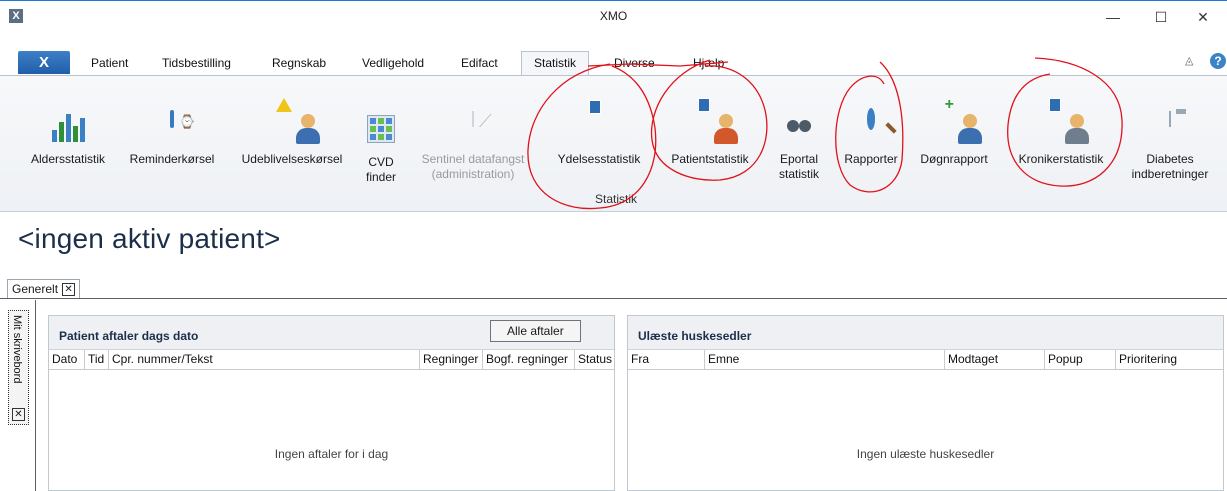 The width and height of the screenshot is (1227, 491). Describe the element at coordinates (1080, 360) in the screenshot. I see `column-popup: Popup` at that location.